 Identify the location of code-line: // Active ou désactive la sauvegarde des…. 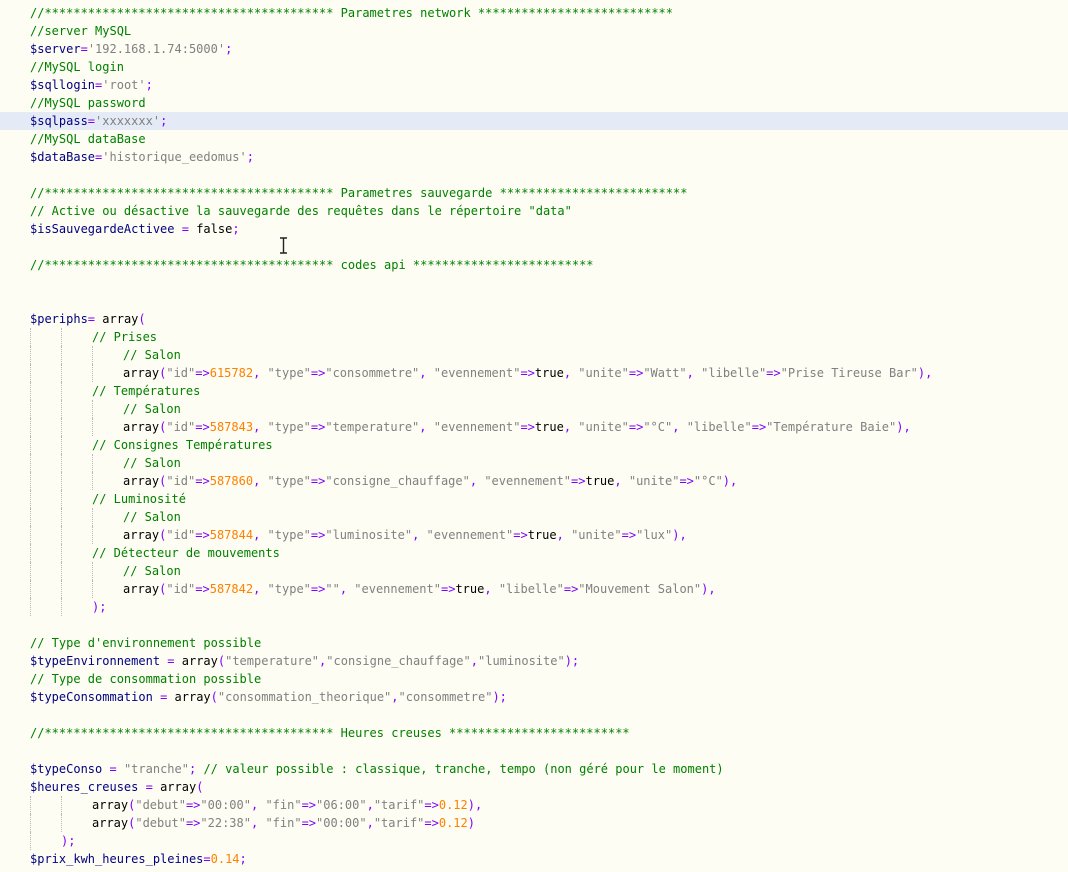
(534, 211).